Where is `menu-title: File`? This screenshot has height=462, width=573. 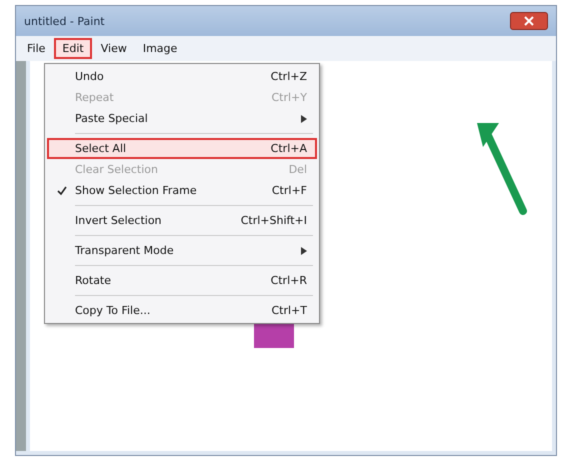 menu-title: File is located at coordinates (36, 48).